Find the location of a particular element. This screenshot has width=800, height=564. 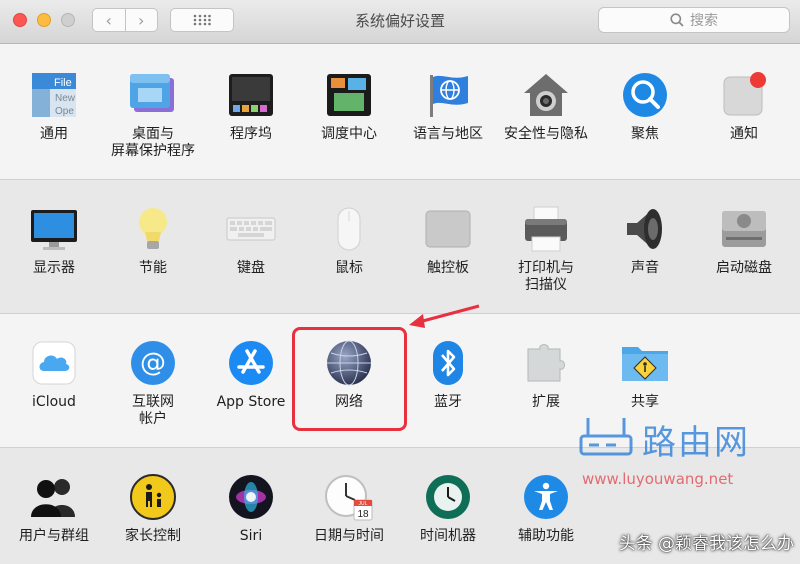

parental-icon is located at coordinates (153, 497).